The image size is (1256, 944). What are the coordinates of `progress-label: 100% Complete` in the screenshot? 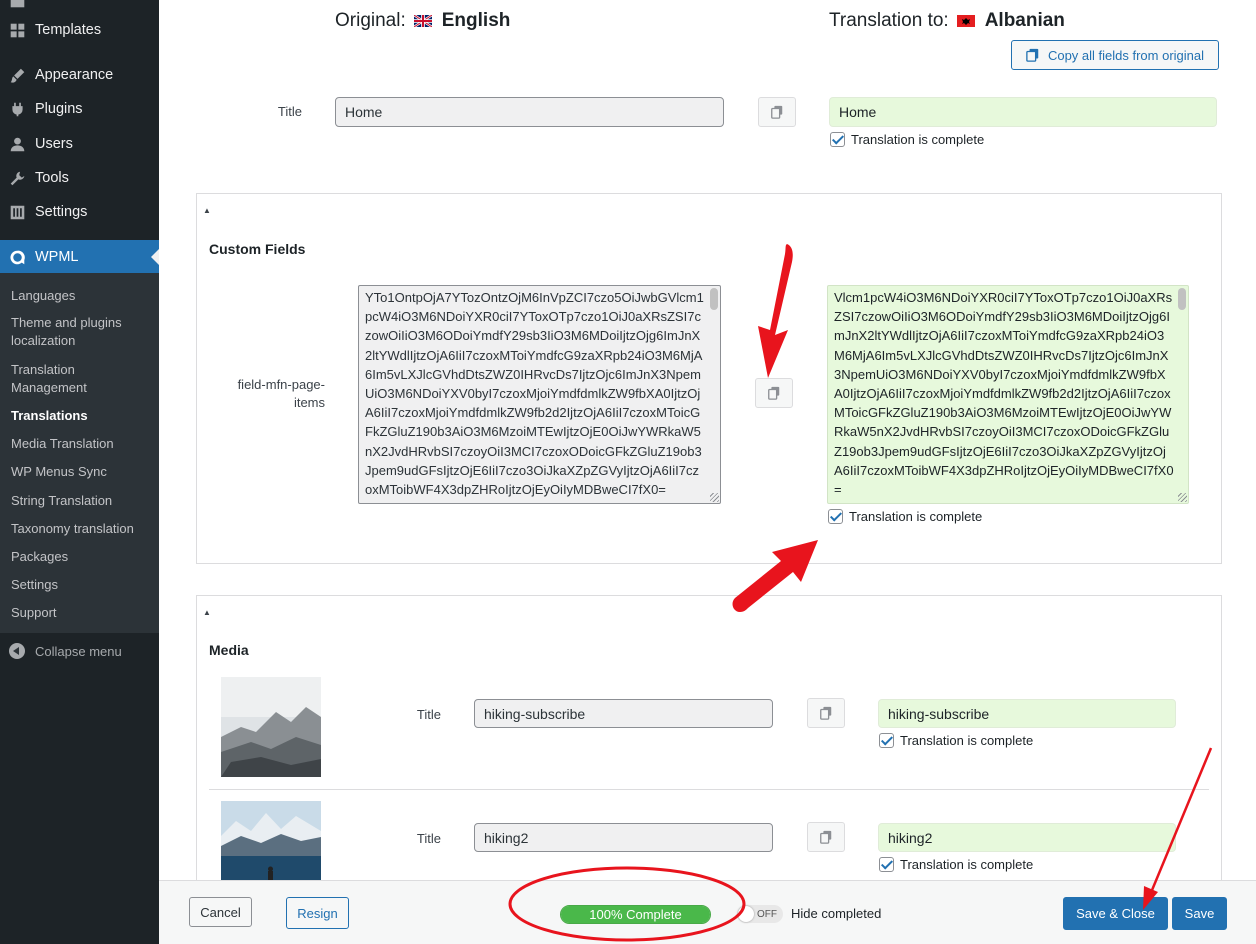 It's located at (635, 914).